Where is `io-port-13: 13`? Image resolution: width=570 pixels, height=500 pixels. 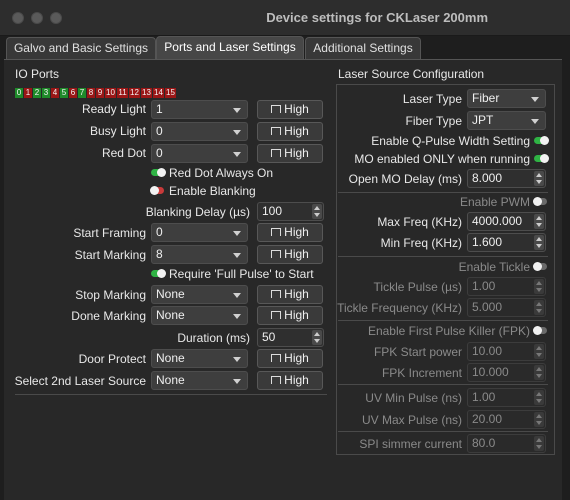 io-port-13: 13 is located at coordinates (146, 93).